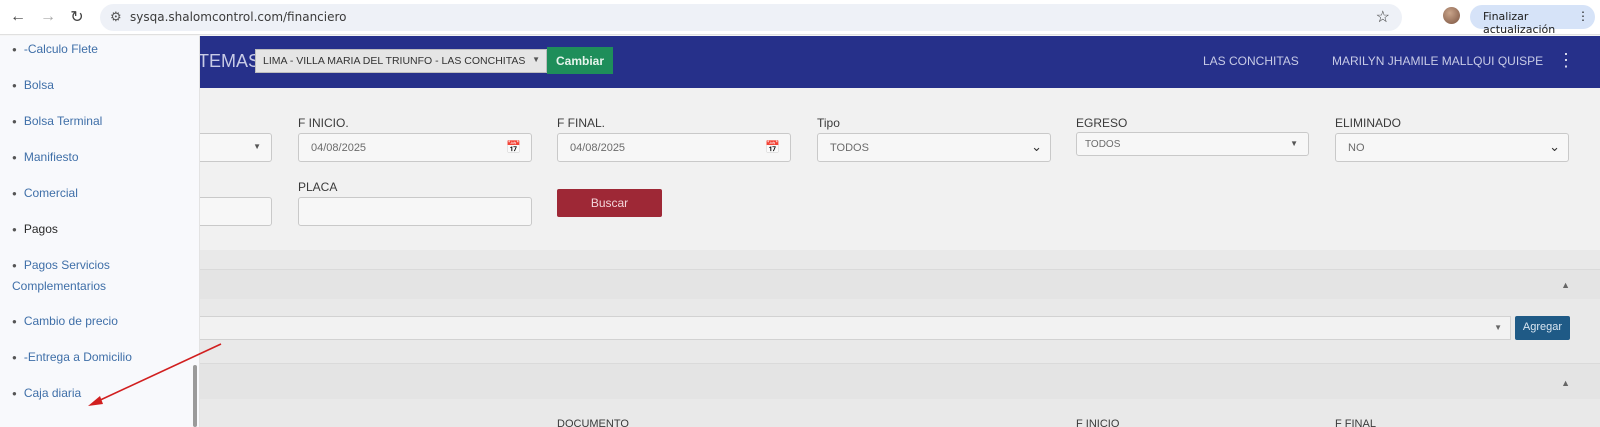  I want to click on egreso-value: TODOS, so click(1103, 144).